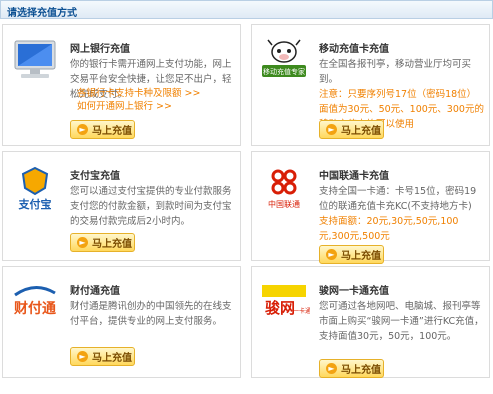 The width and height of the screenshot is (493, 394). What do you see at coordinates (42, 13) in the screenshot?
I see `section-title: 请选择充值方式` at bounding box center [42, 13].